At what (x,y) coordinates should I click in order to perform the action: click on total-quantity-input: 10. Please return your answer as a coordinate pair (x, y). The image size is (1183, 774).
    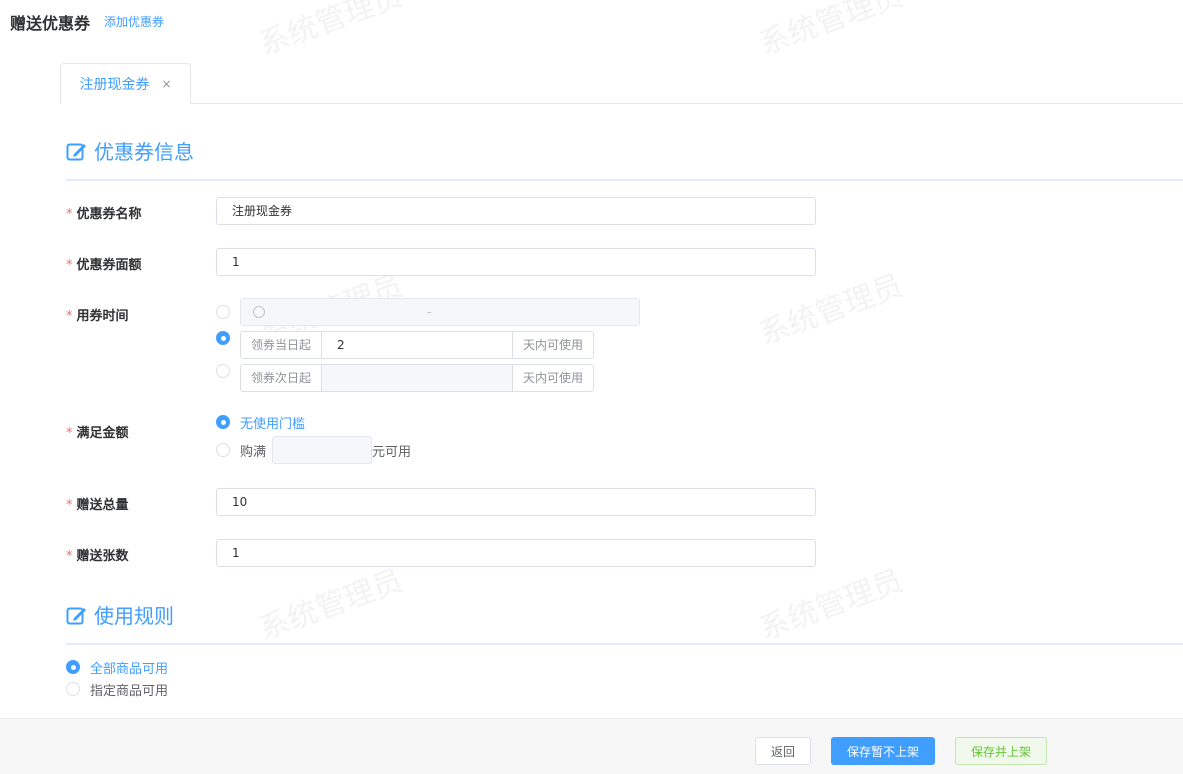
    Looking at the image, I should click on (516, 502).